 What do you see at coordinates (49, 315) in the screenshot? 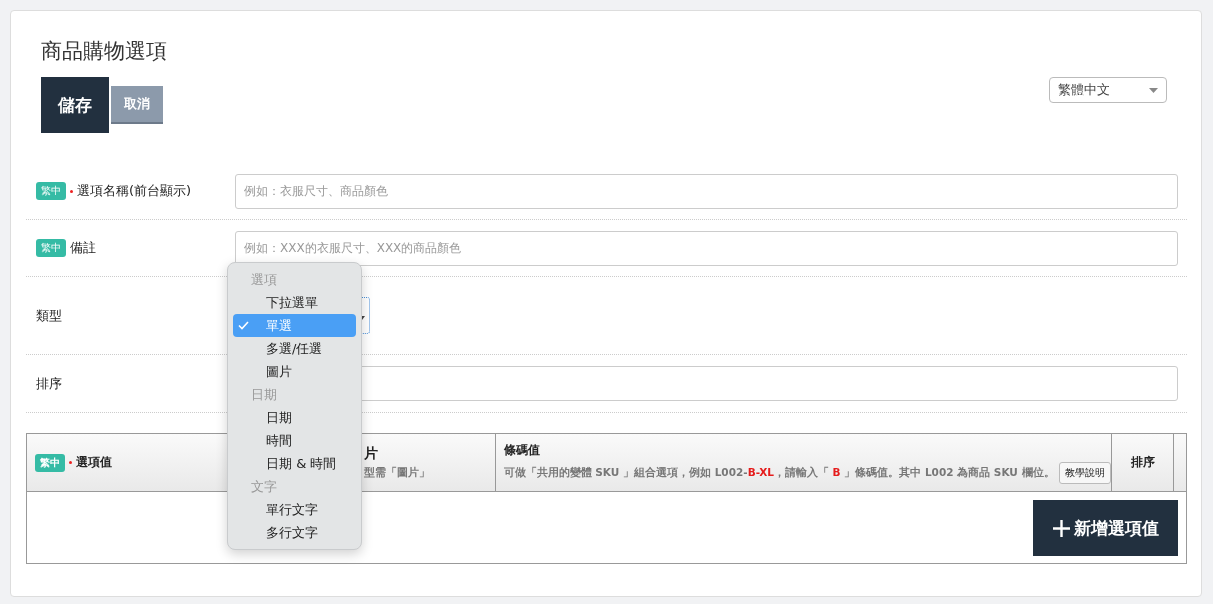
I see `field-label: 類型` at bounding box center [49, 315].